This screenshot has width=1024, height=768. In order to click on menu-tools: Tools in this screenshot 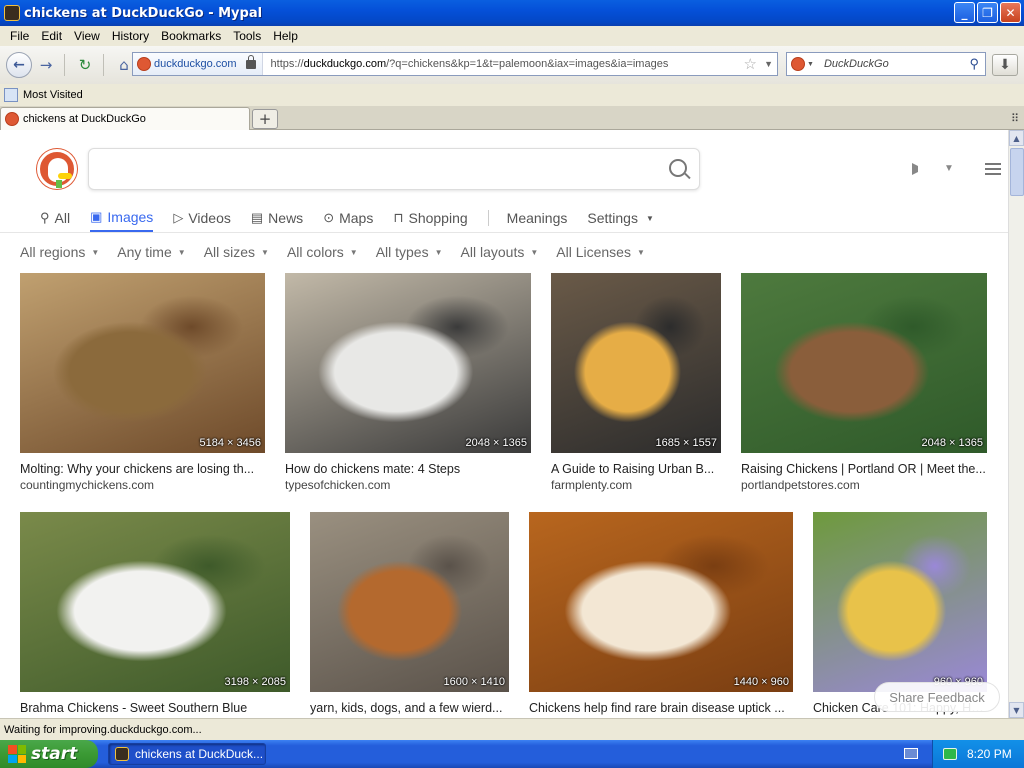, I will do `click(247, 36)`.